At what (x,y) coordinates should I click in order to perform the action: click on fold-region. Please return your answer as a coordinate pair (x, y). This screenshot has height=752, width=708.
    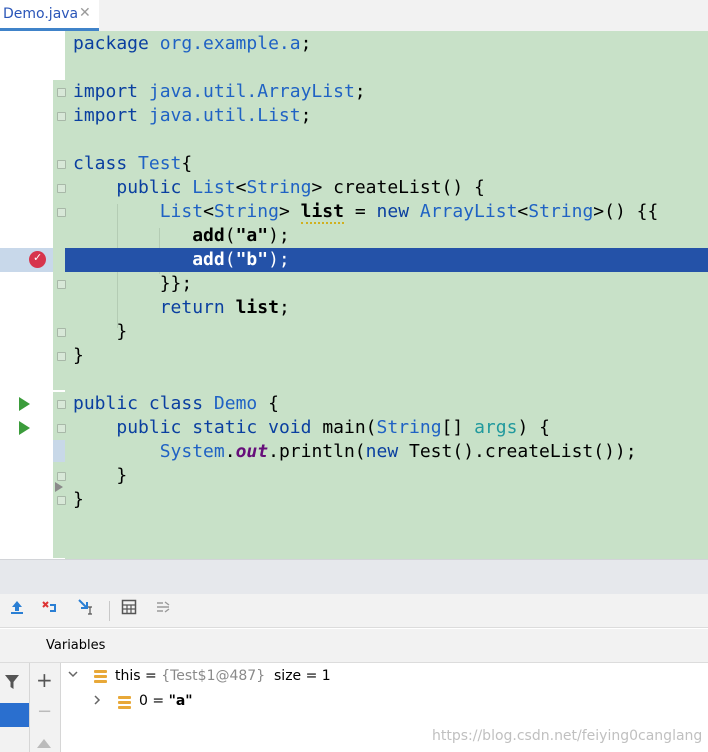
    Looking at the image, I should click on (59, 235).